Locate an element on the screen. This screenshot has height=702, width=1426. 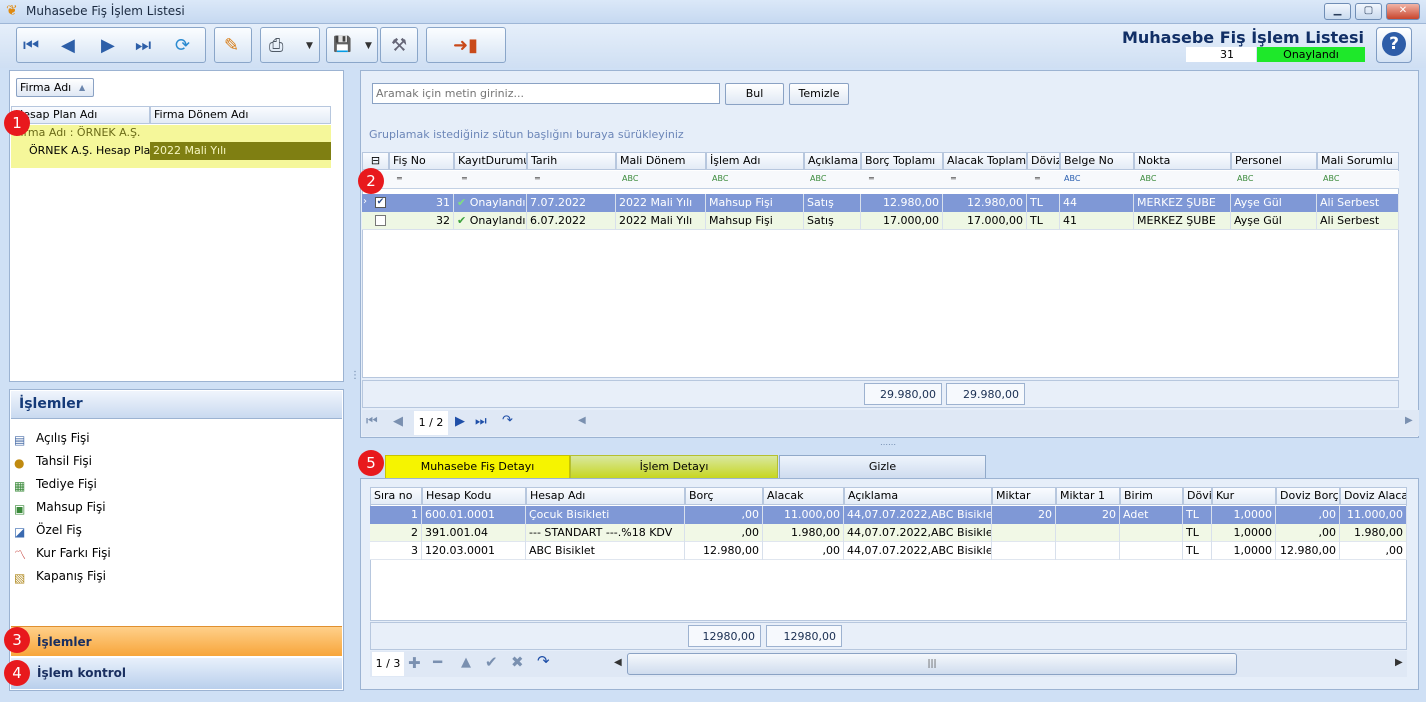
edit-button: ✎ is located at coordinates (233, 45).